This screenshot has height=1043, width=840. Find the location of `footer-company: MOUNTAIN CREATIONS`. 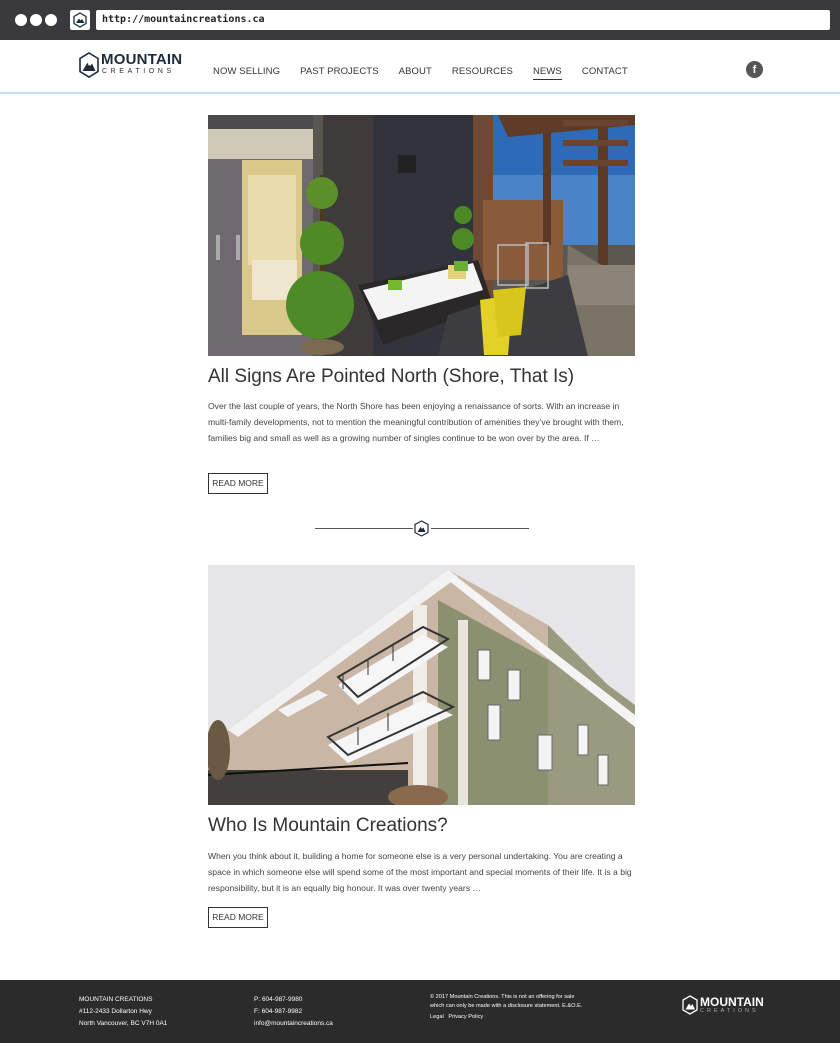

footer-company: MOUNTAIN CREATIONS is located at coordinates (116, 999).